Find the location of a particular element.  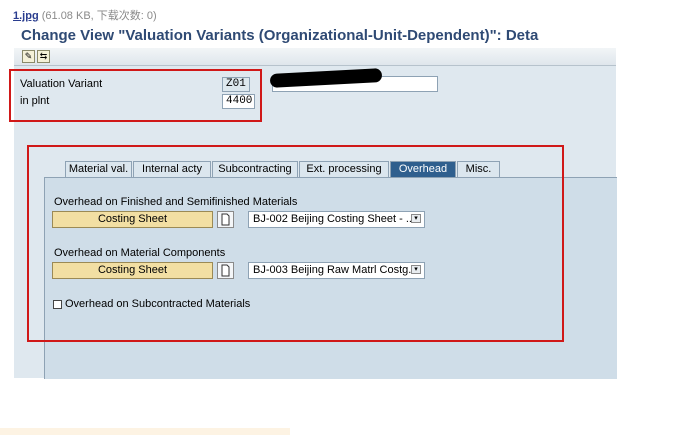

page-bottom-band is located at coordinates (145, 431).